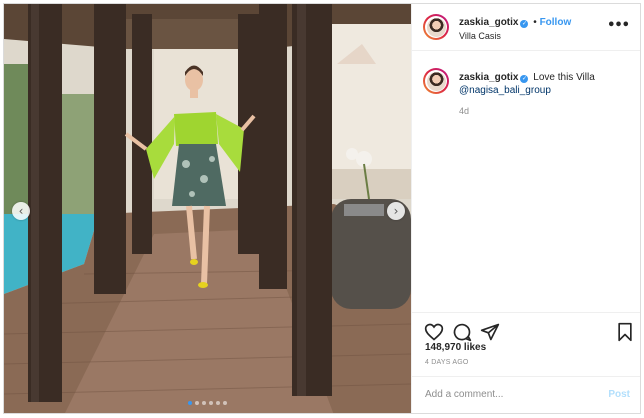 The height and width of the screenshot is (418, 644). Describe the element at coordinates (505, 90) in the screenshot. I see `caption-mention: @nagisa_bali_group` at that location.